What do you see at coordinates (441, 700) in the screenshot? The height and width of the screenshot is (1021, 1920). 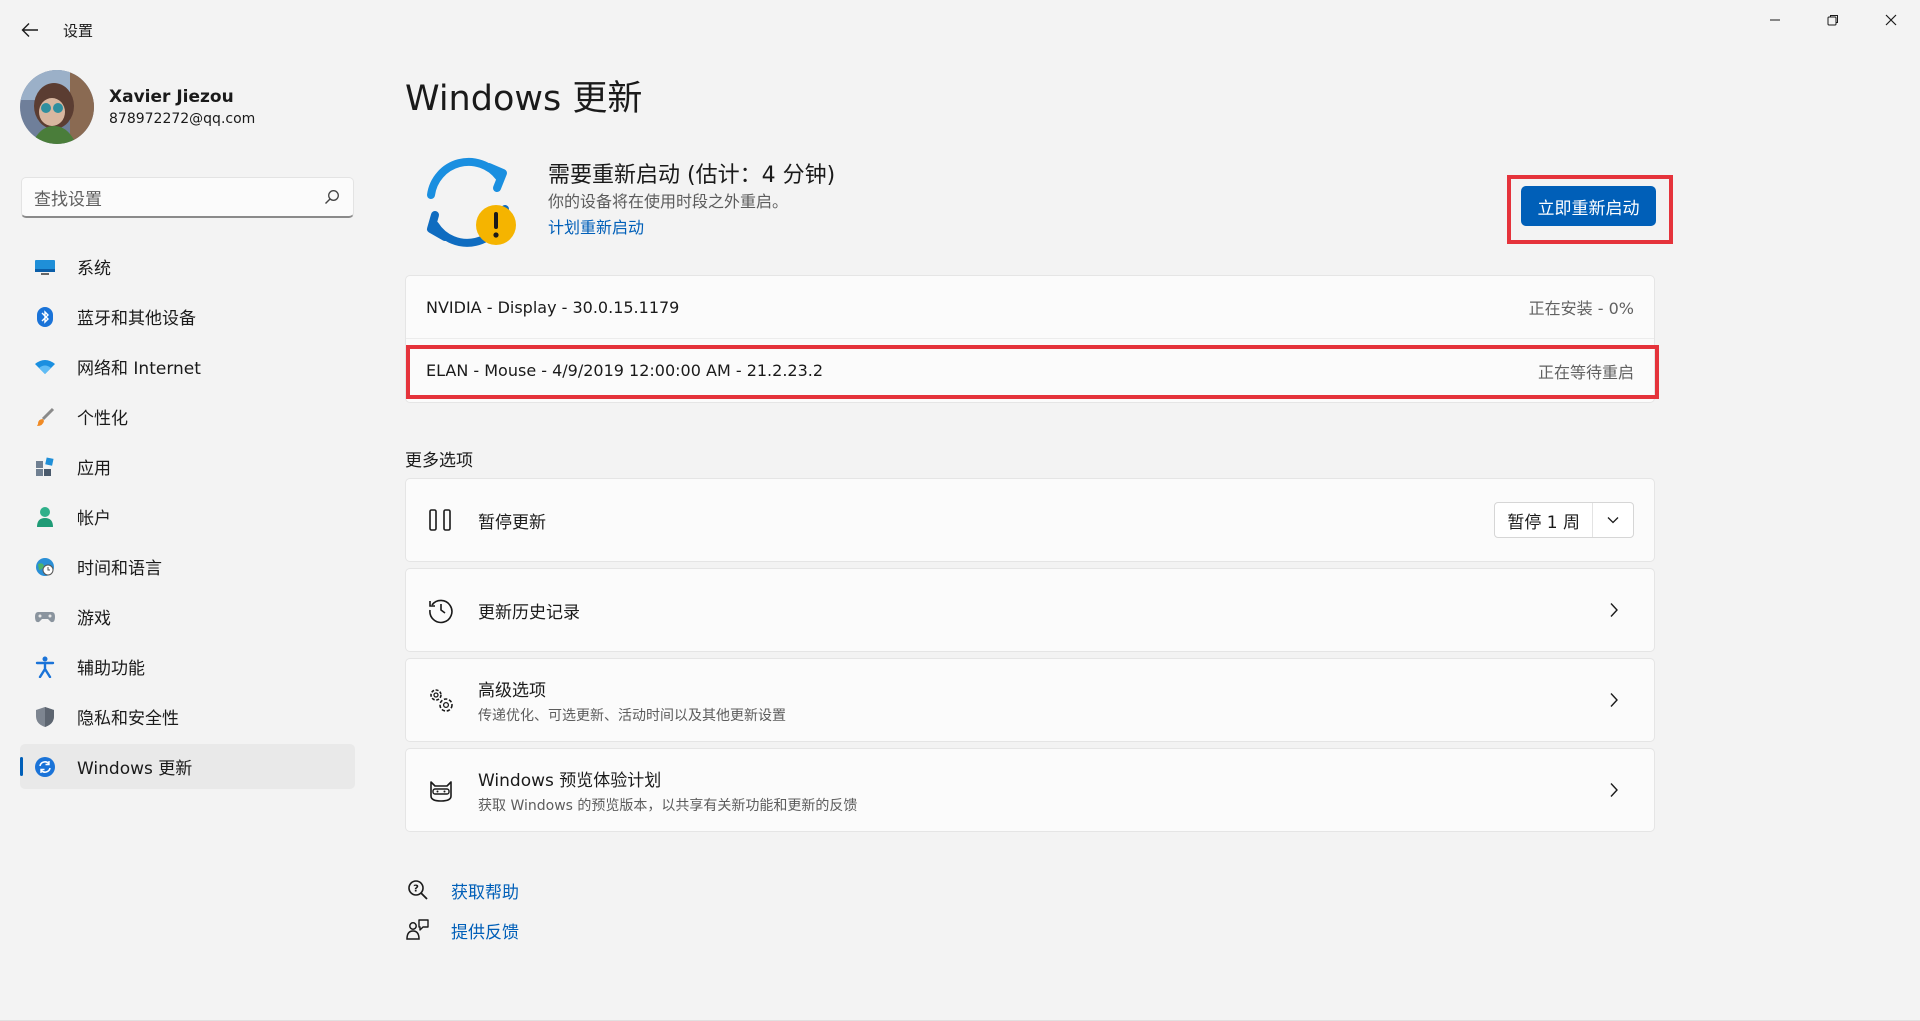 I see `gears-icon` at bounding box center [441, 700].